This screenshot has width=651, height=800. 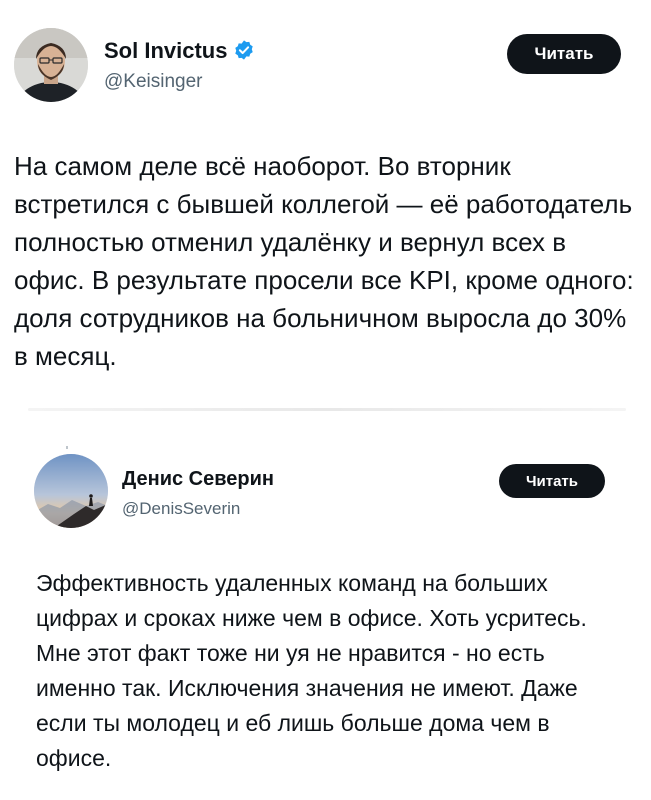 I want to click on follow-button: Читать, so click(x=552, y=481).